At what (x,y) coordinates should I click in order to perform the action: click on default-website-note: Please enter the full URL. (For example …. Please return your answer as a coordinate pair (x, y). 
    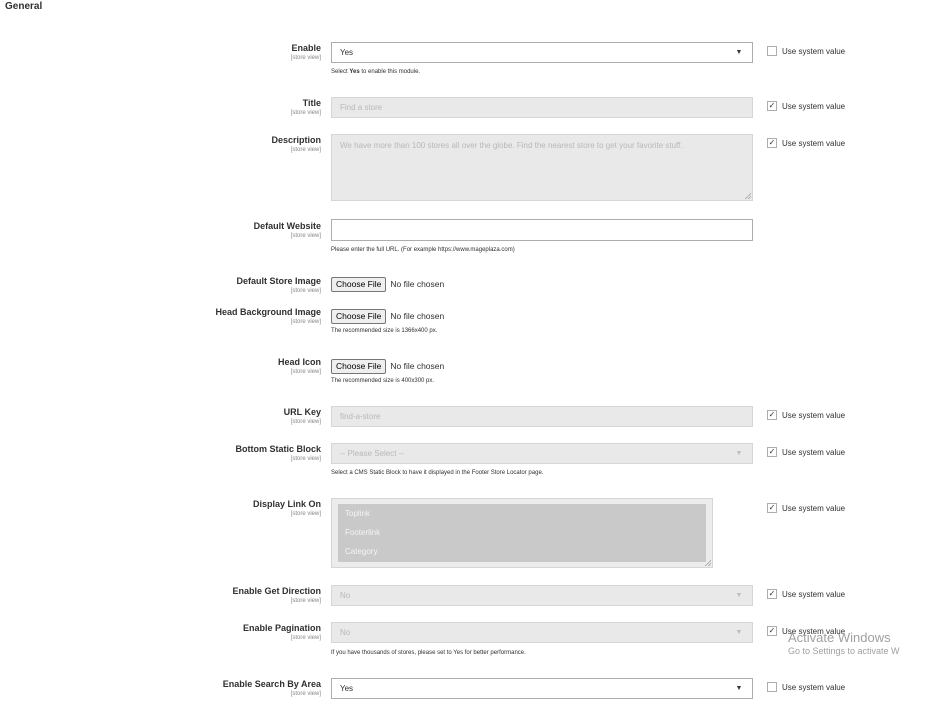
    Looking at the image, I should click on (423, 250).